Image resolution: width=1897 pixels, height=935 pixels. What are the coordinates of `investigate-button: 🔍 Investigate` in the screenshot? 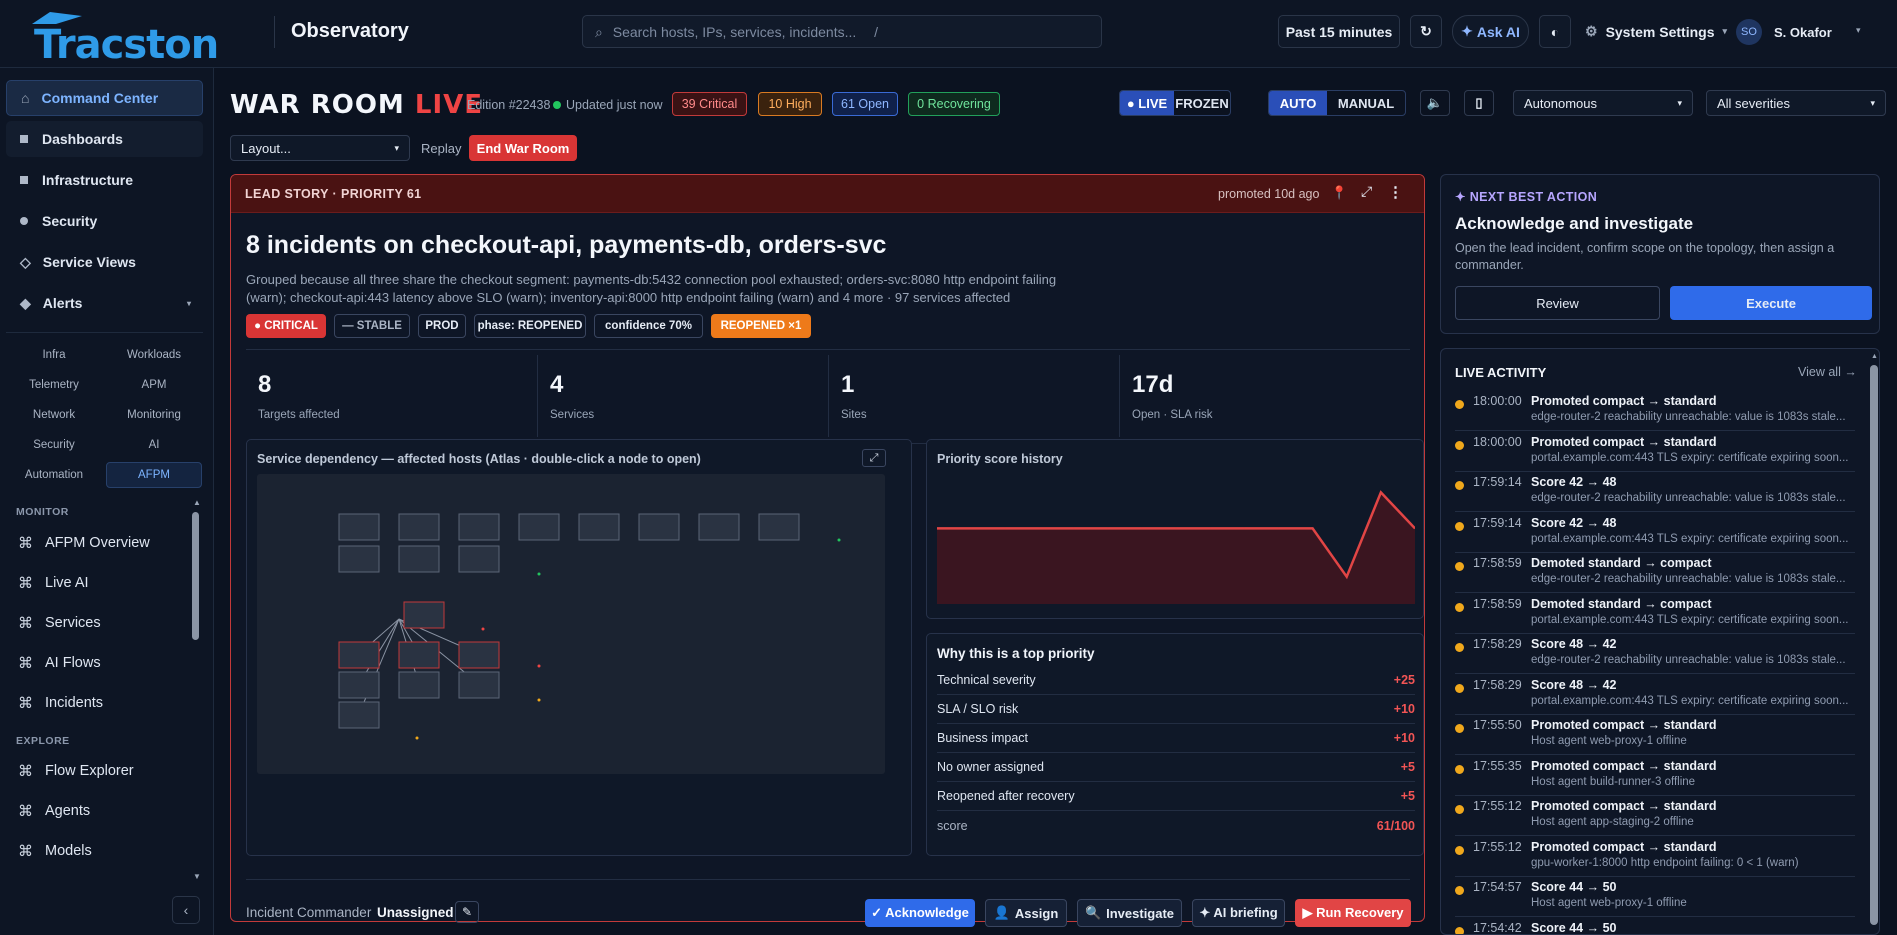 It's located at (1129, 913).